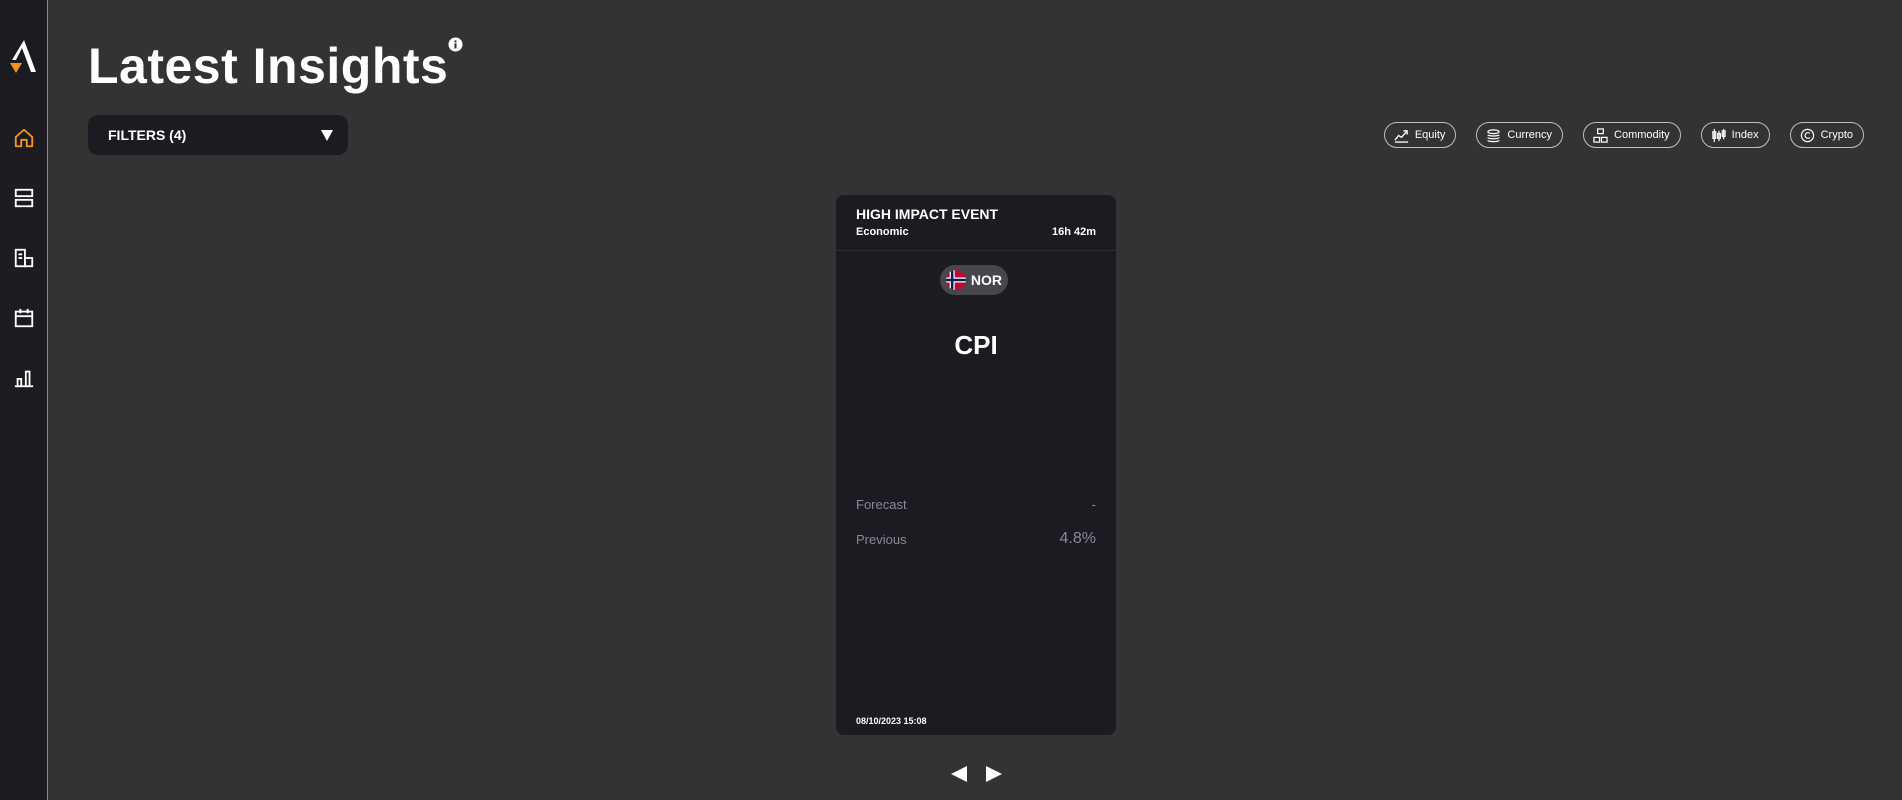 The image size is (1902, 800). What do you see at coordinates (327, 135) in the screenshot?
I see `caret-down-icon` at bounding box center [327, 135].